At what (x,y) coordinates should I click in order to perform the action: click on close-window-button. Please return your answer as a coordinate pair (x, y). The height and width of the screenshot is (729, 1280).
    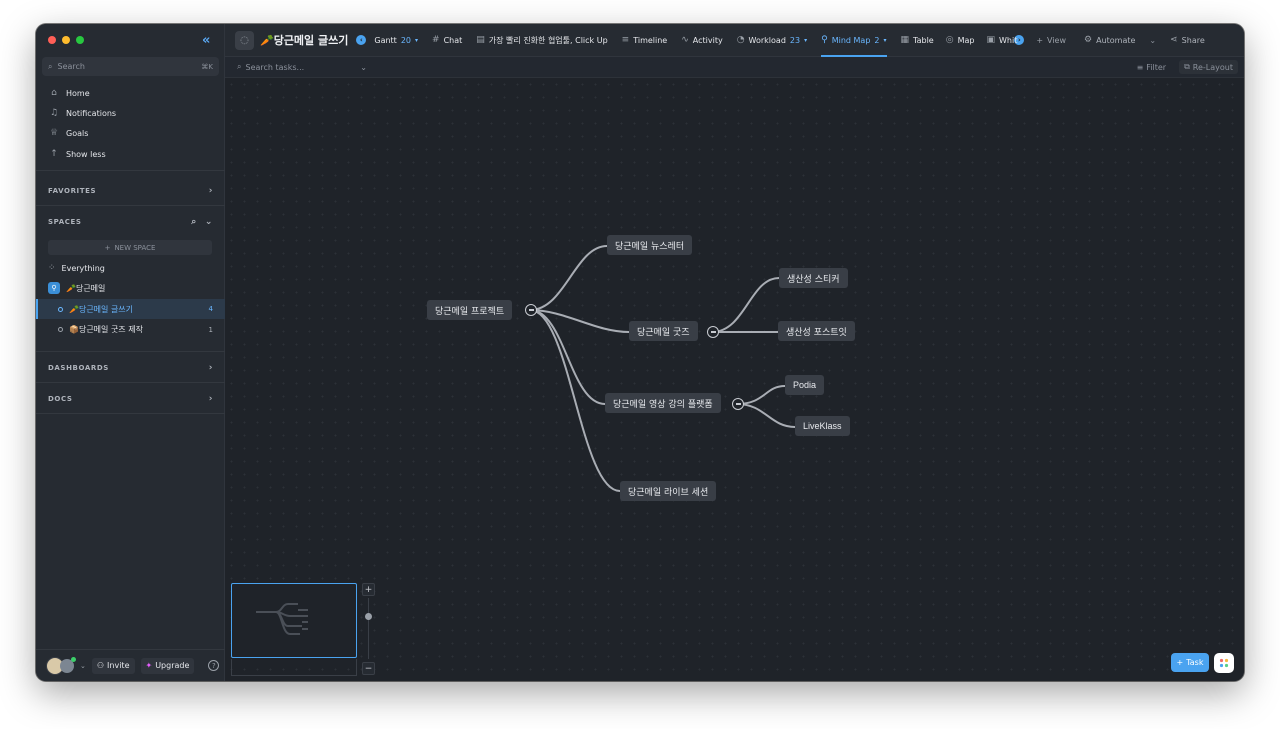
    Looking at the image, I should click on (52, 40).